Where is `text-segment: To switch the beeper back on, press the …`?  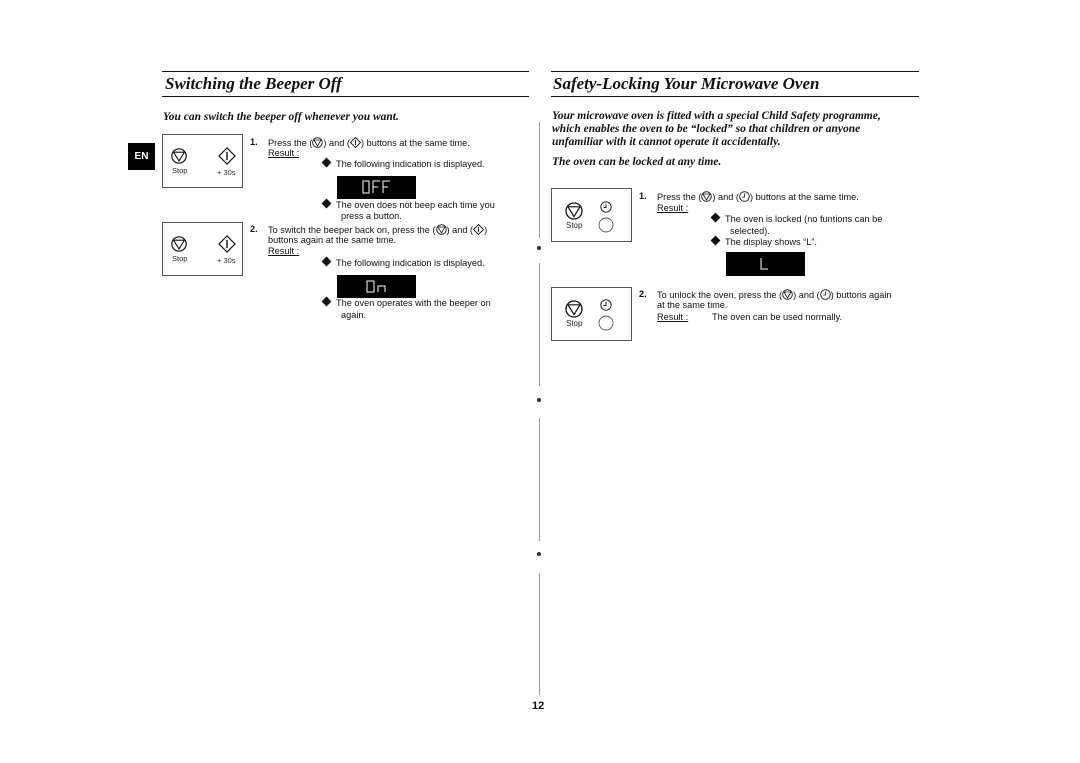
text-segment: To switch the beeper back on, press the … is located at coordinates (352, 230).